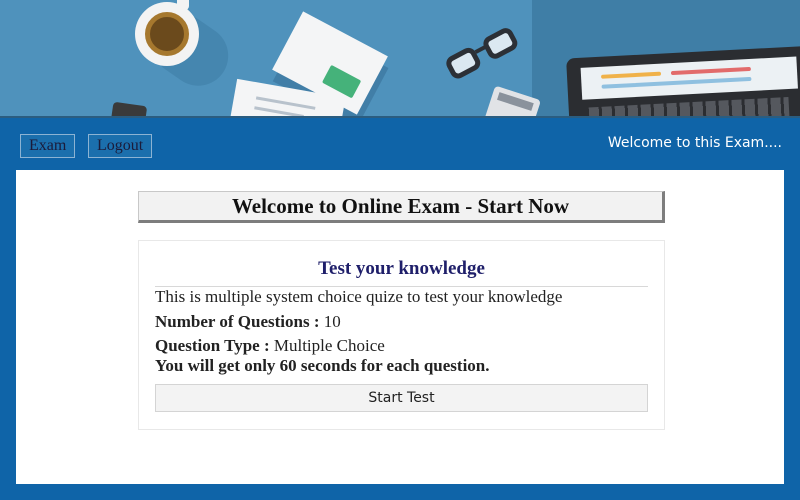  I want to click on page-title: Welcome to Online Exam - Start Now, so click(401, 207).